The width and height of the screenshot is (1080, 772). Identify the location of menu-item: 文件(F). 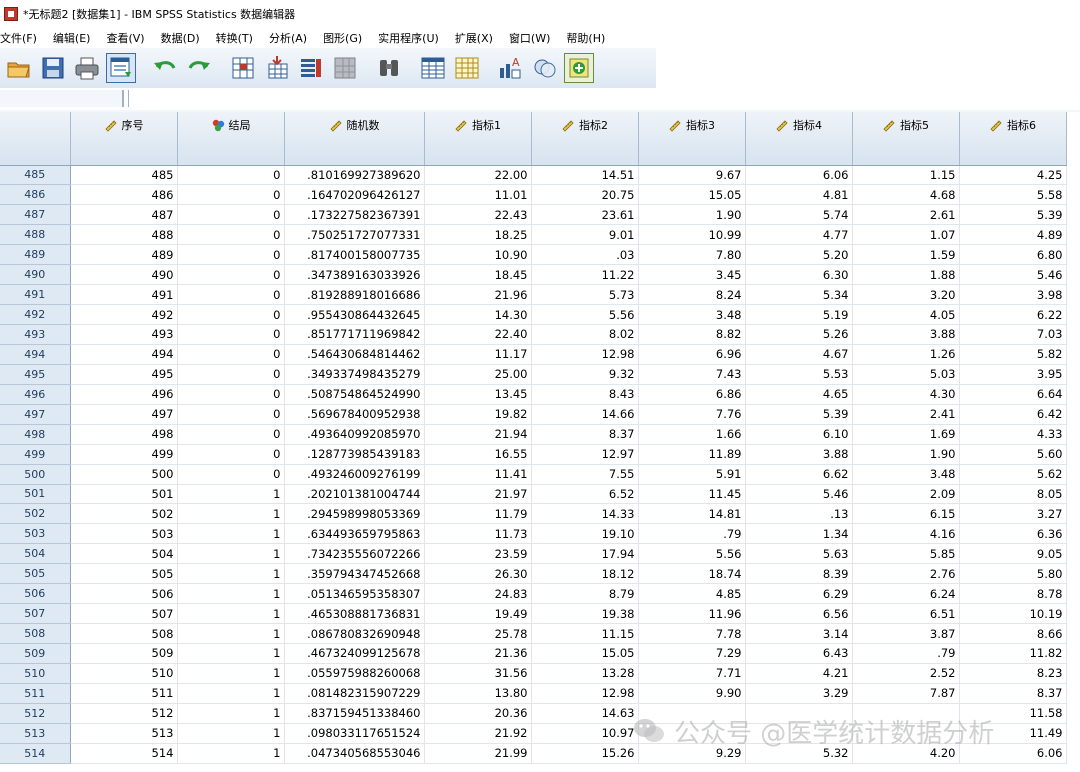
(22, 38).